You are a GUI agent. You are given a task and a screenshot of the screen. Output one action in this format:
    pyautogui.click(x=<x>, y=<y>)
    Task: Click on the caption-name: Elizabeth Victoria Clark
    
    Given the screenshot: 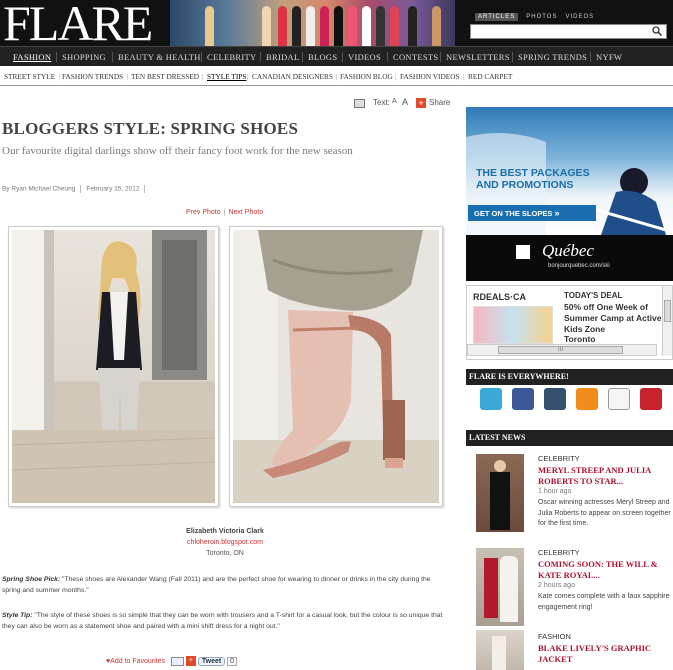 What is the action you would take?
    pyautogui.click(x=225, y=531)
    